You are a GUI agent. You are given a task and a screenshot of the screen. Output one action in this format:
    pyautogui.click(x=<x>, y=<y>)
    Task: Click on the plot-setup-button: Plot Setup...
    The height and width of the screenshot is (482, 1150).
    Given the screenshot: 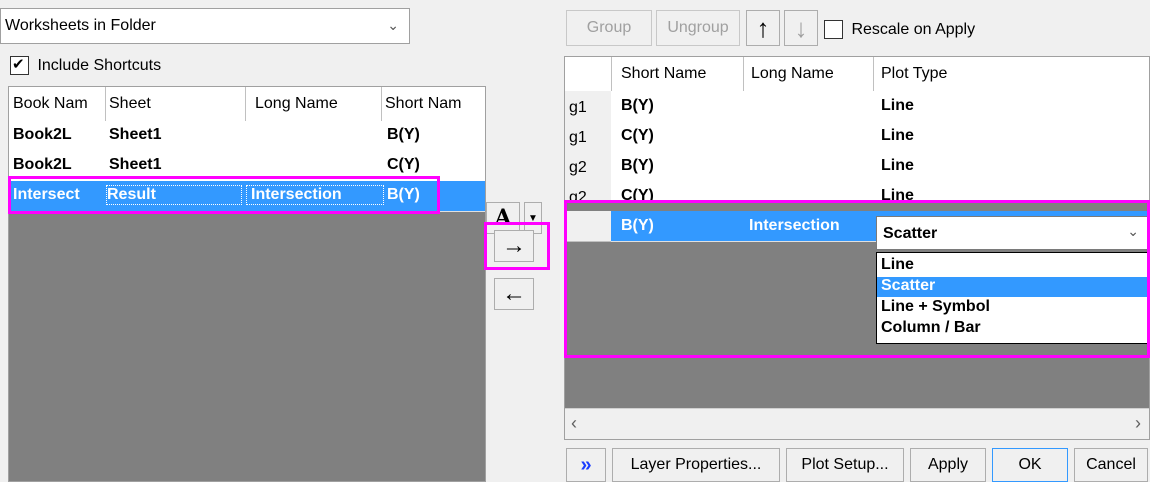 What is the action you would take?
    pyautogui.click(x=845, y=465)
    